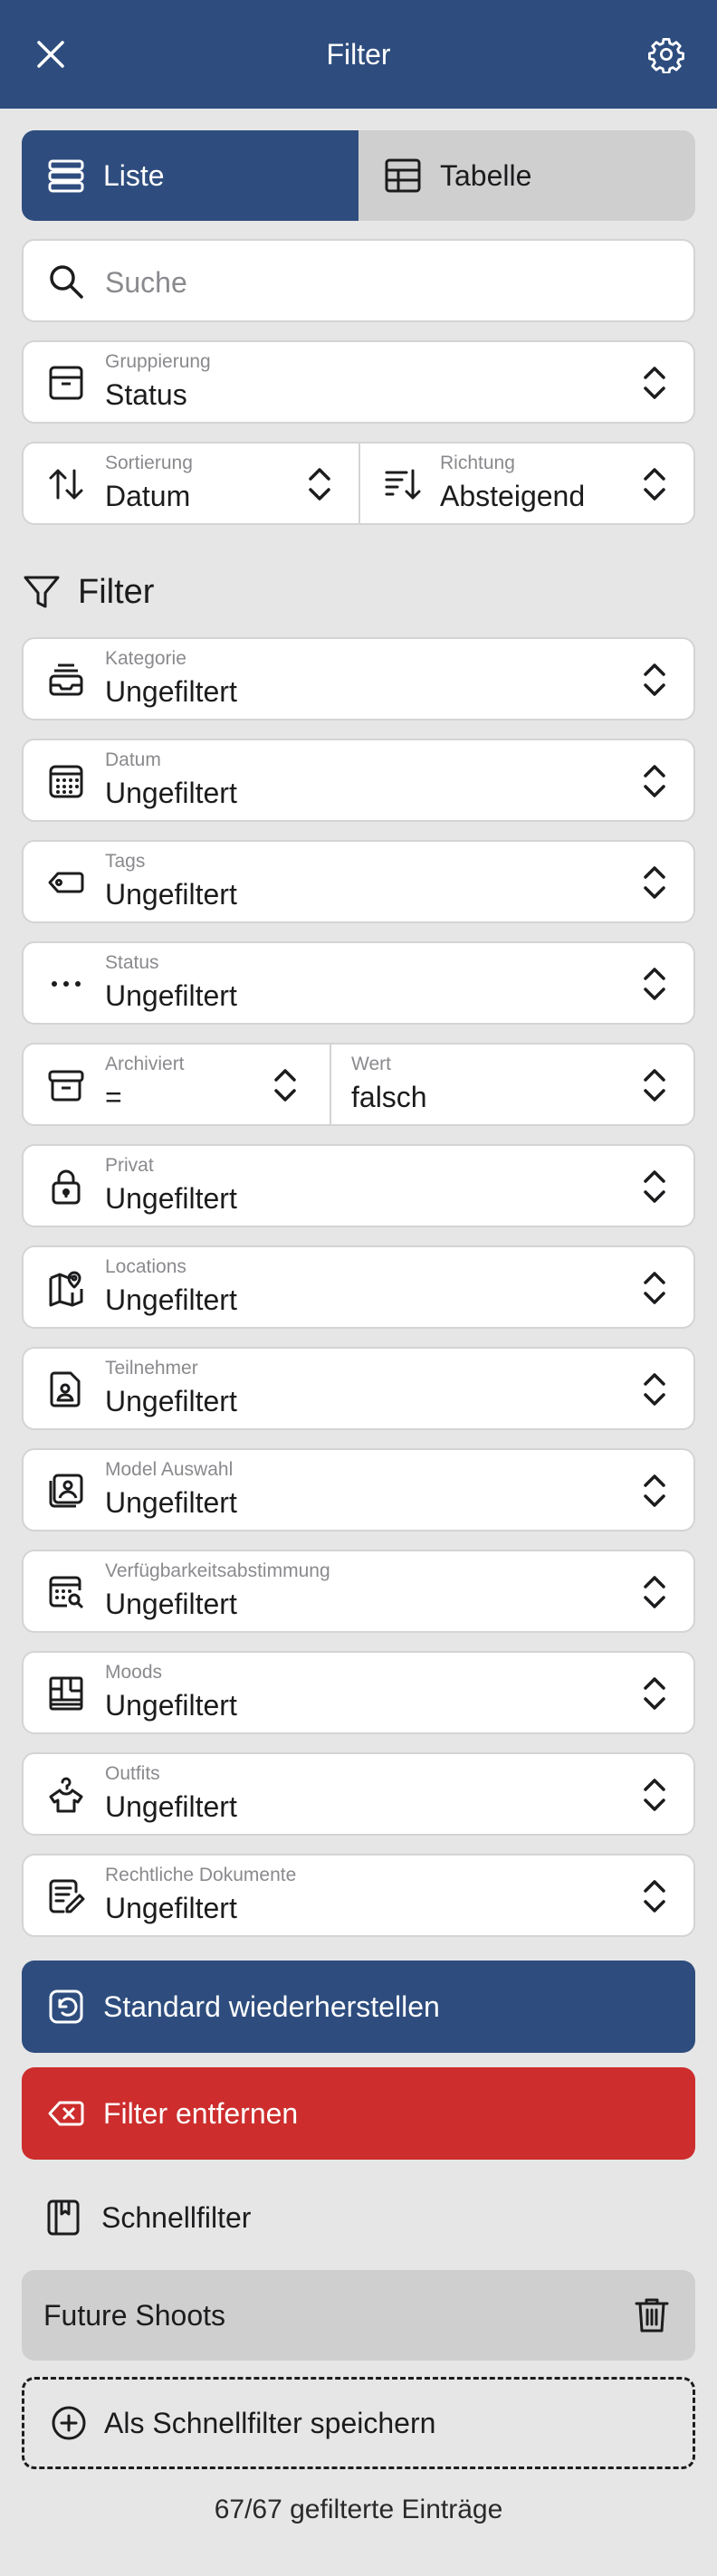  What do you see at coordinates (145, 1267) in the screenshot?
I see `filter-label: Locations` at bounding box center [145, 1267].